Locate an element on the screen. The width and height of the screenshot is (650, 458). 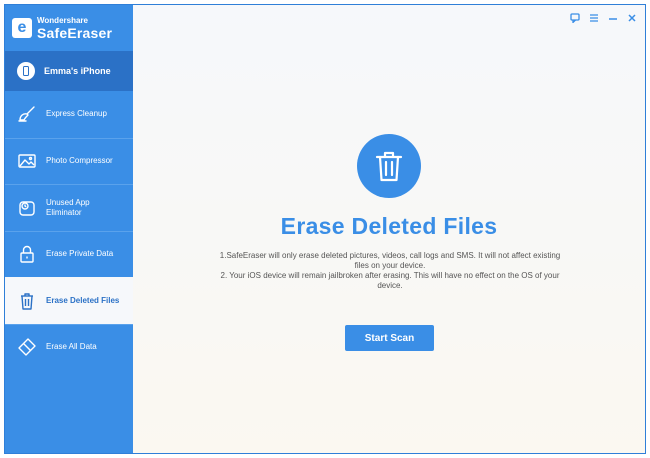
broom-icon is located at coordinates (27, 114).